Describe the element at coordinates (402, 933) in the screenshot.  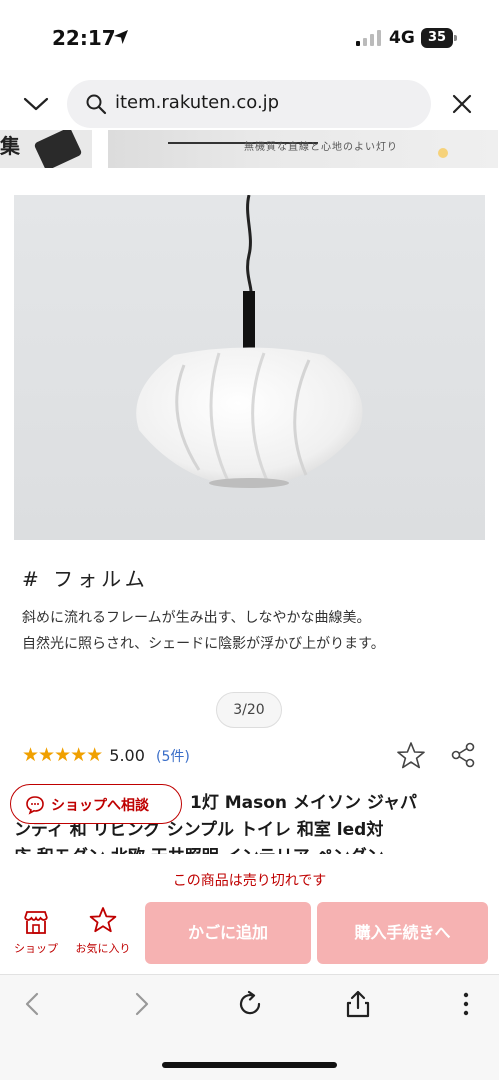
I see `checkout-button: 購入手続きへ` at that location.